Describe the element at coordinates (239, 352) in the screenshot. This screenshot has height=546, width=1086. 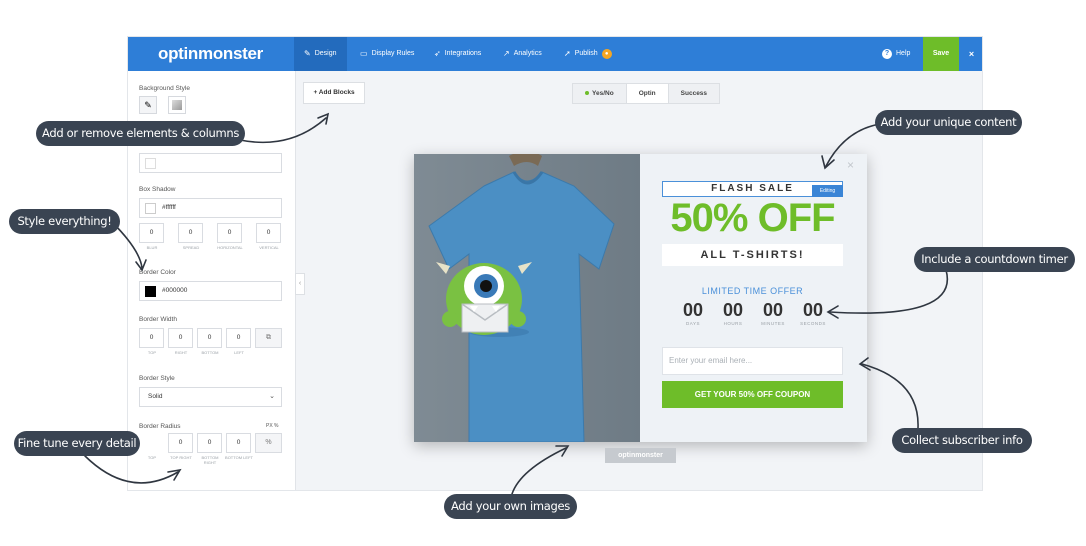
I see `border-width-left-label: LEFT` at that location.